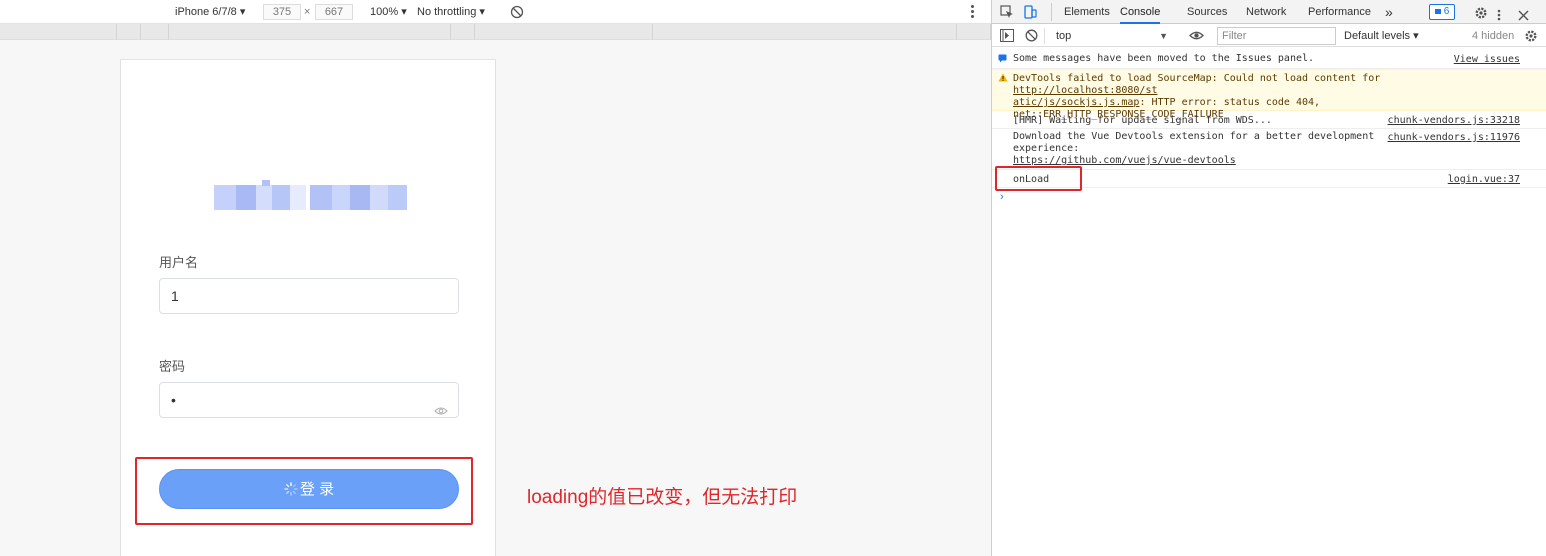 This screenshot has height=556, width=1546. I want to click on console-prompt: ›, so click(1002, 197).